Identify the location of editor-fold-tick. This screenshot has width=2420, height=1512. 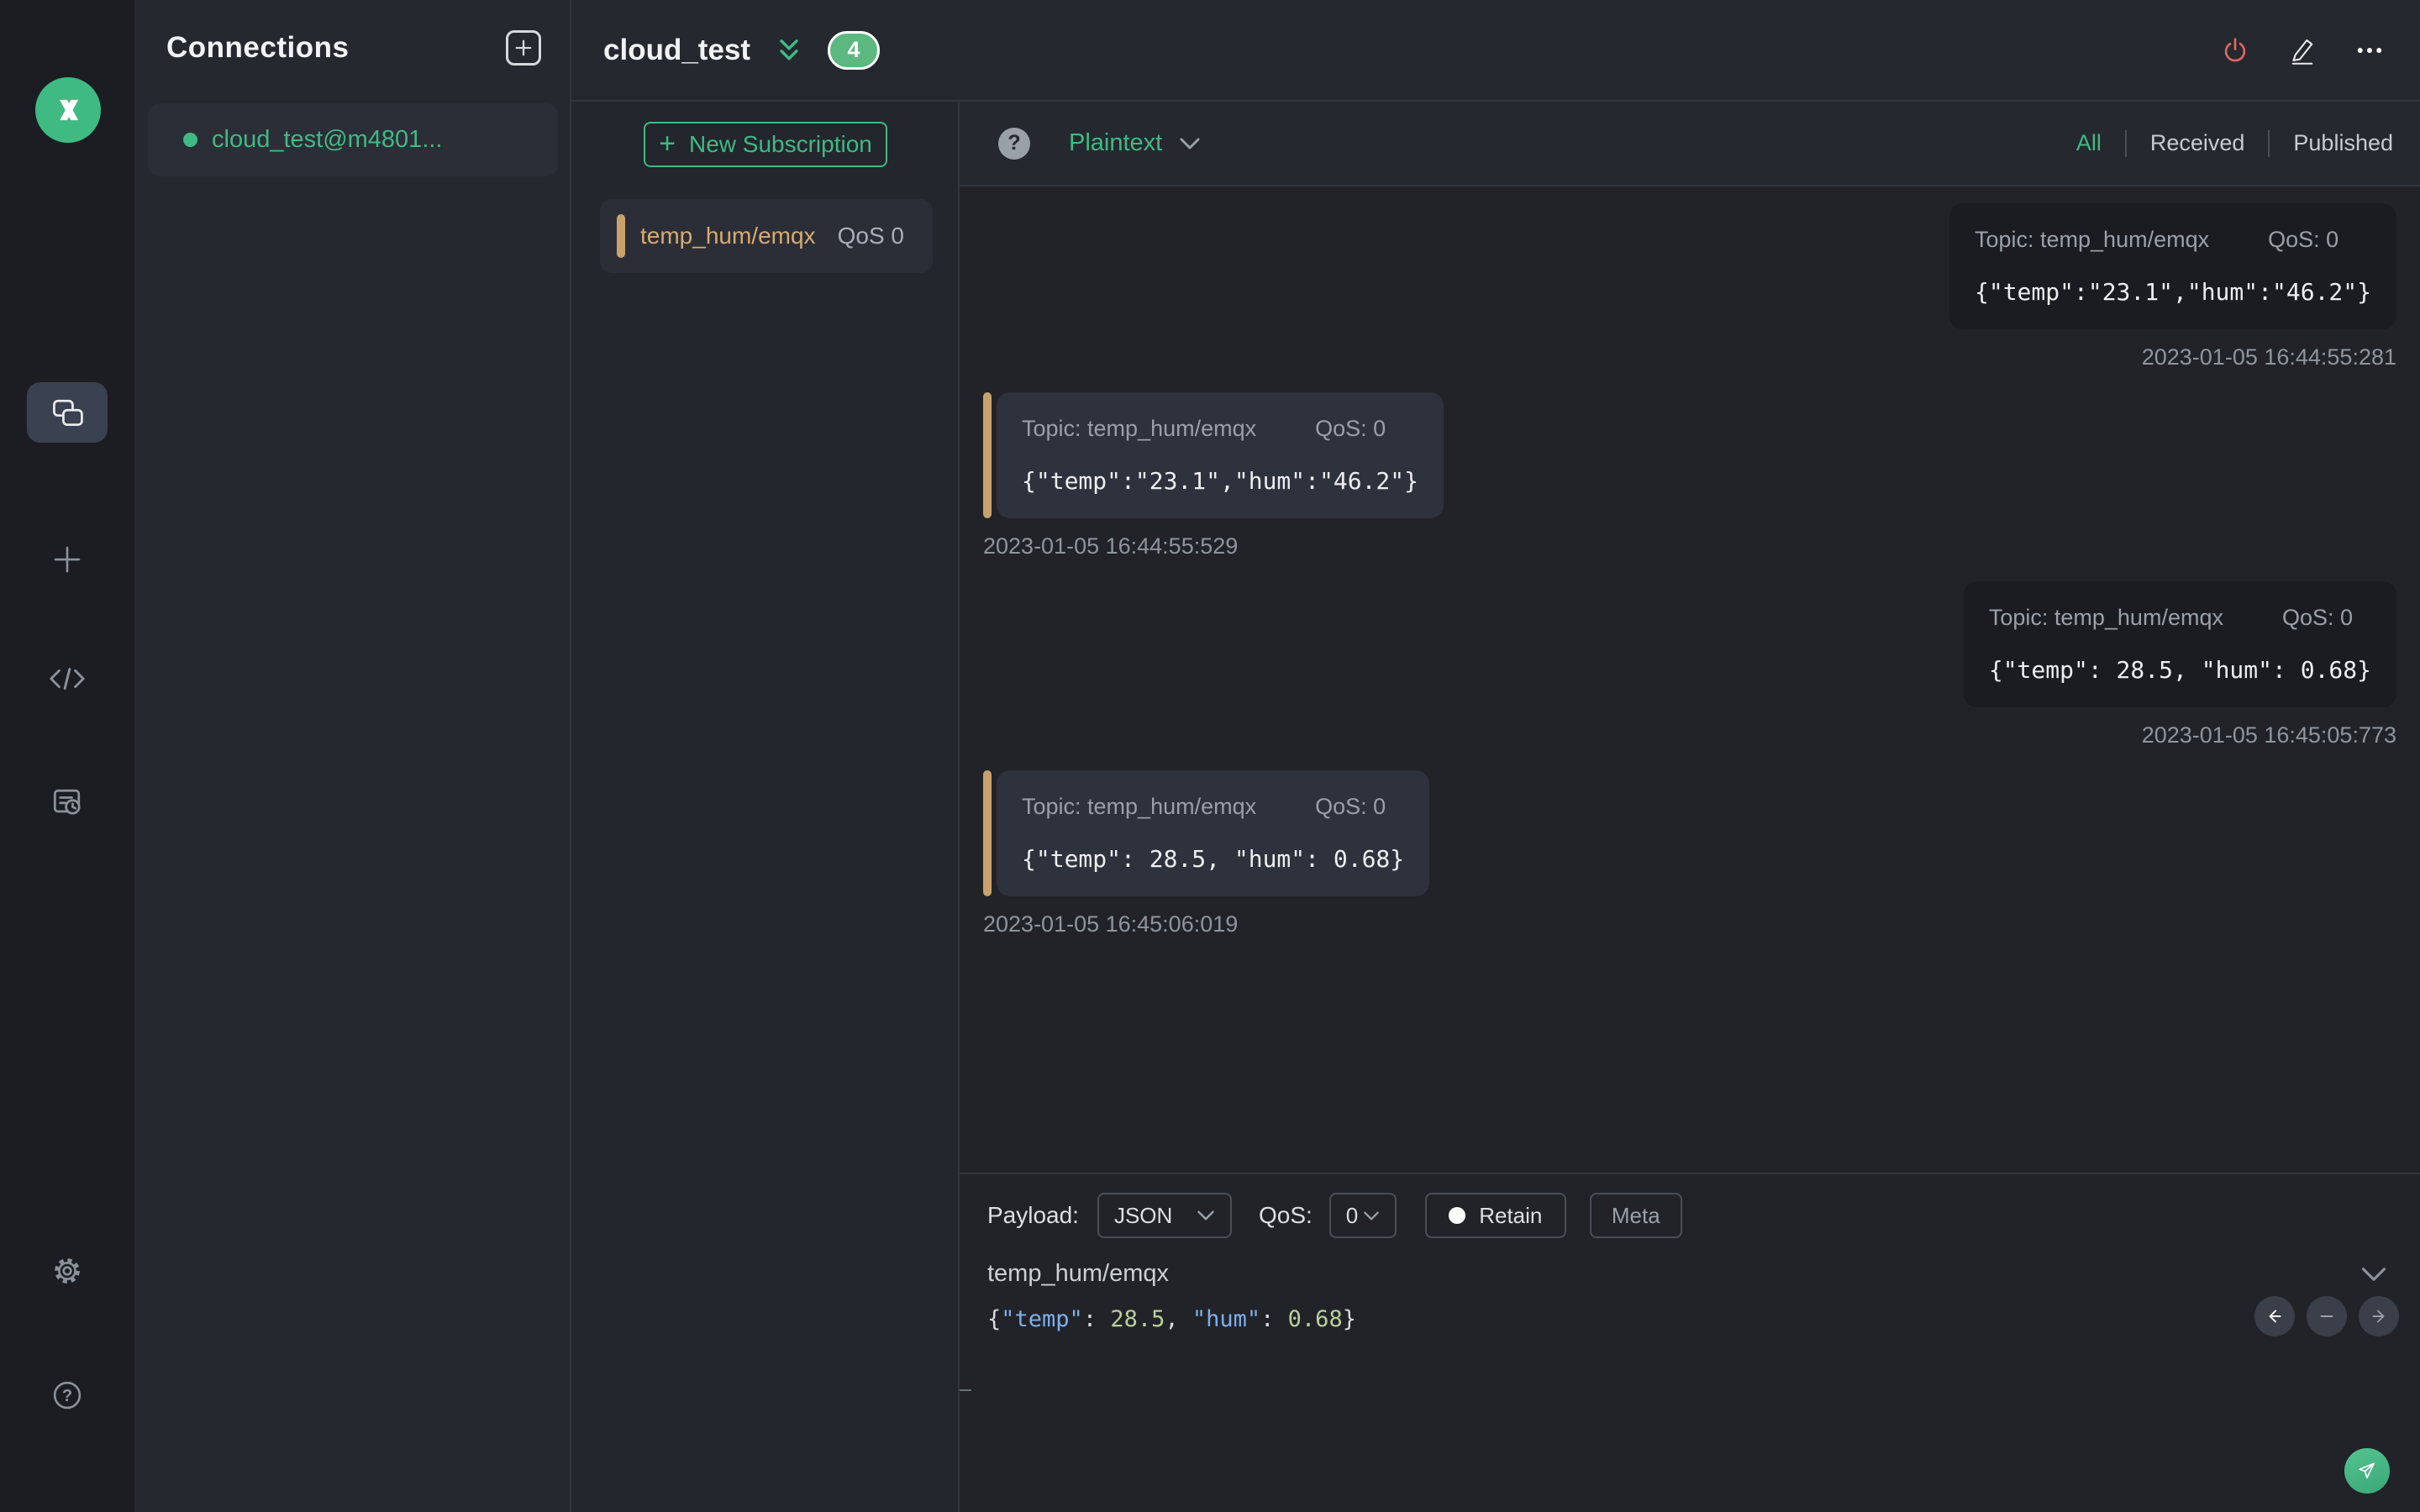
(965, 1390).